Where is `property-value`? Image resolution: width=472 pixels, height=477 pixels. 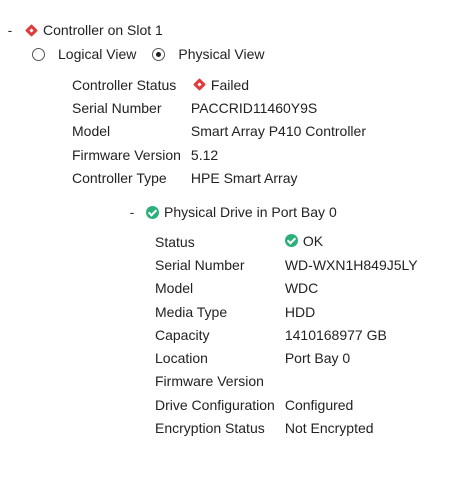
property-value is located at coordinates (351, 381).